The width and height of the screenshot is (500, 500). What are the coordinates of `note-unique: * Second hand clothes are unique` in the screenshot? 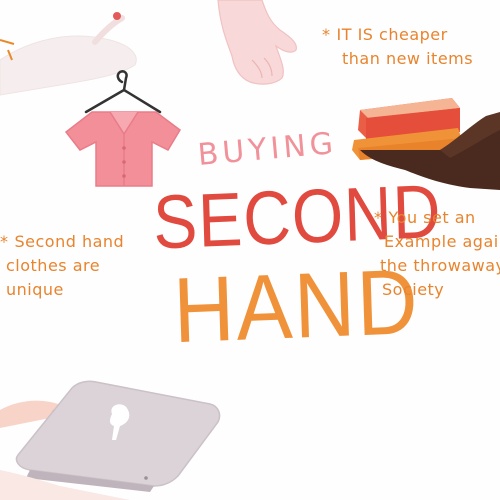 It's located at (62, 266).